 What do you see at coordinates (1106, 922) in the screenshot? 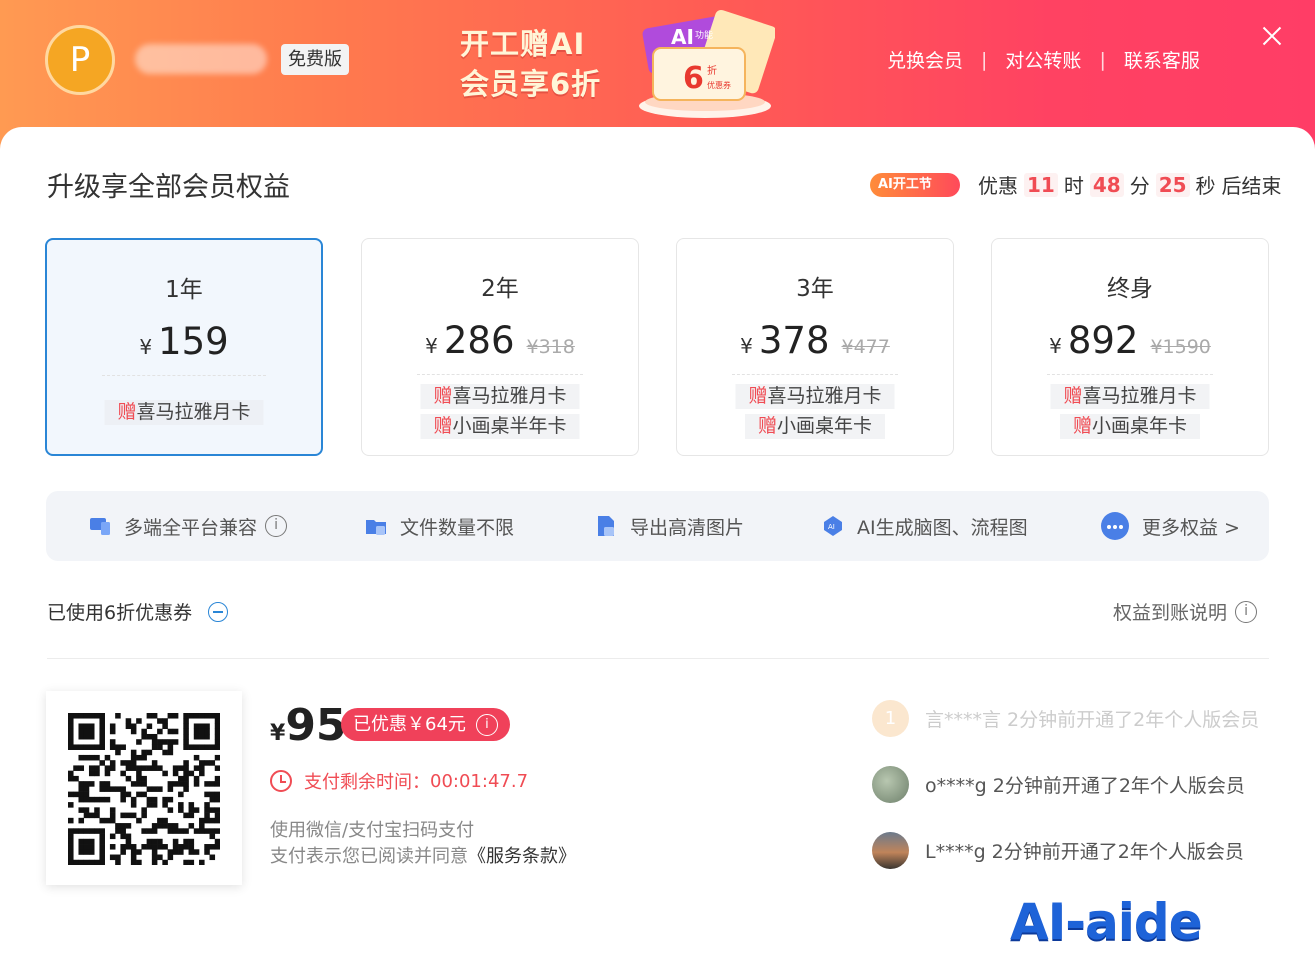
I see `watermark-logo: AI-aide` at bounding box center [1106, 922].